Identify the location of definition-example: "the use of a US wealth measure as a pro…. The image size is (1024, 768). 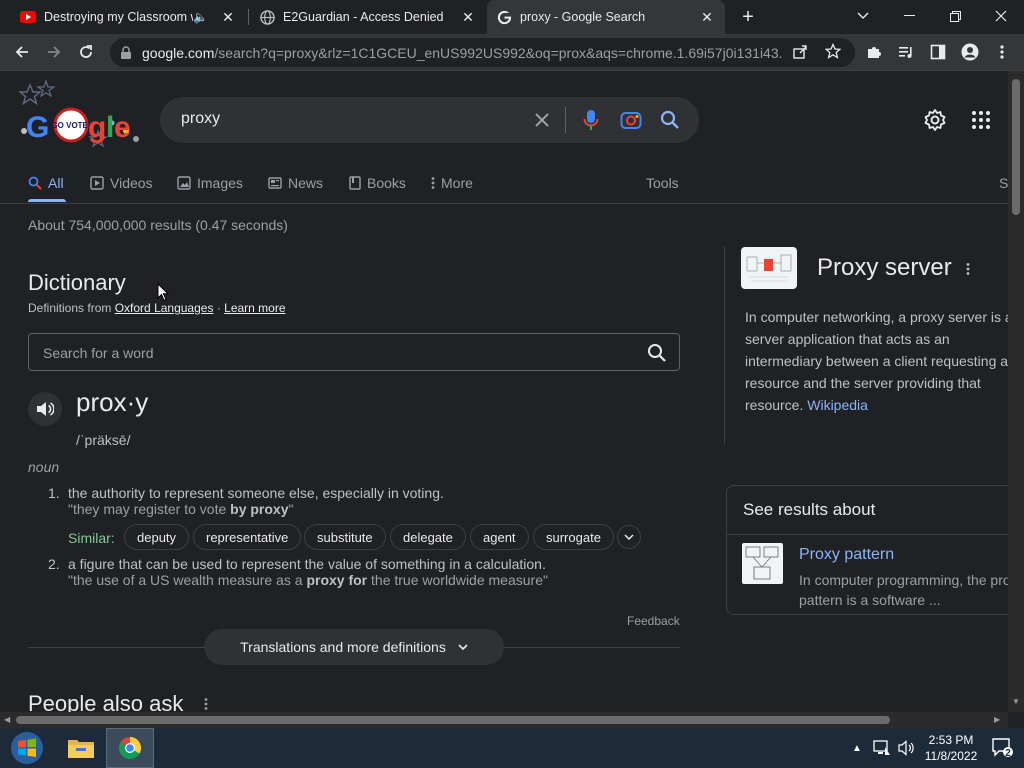
(308, 580).